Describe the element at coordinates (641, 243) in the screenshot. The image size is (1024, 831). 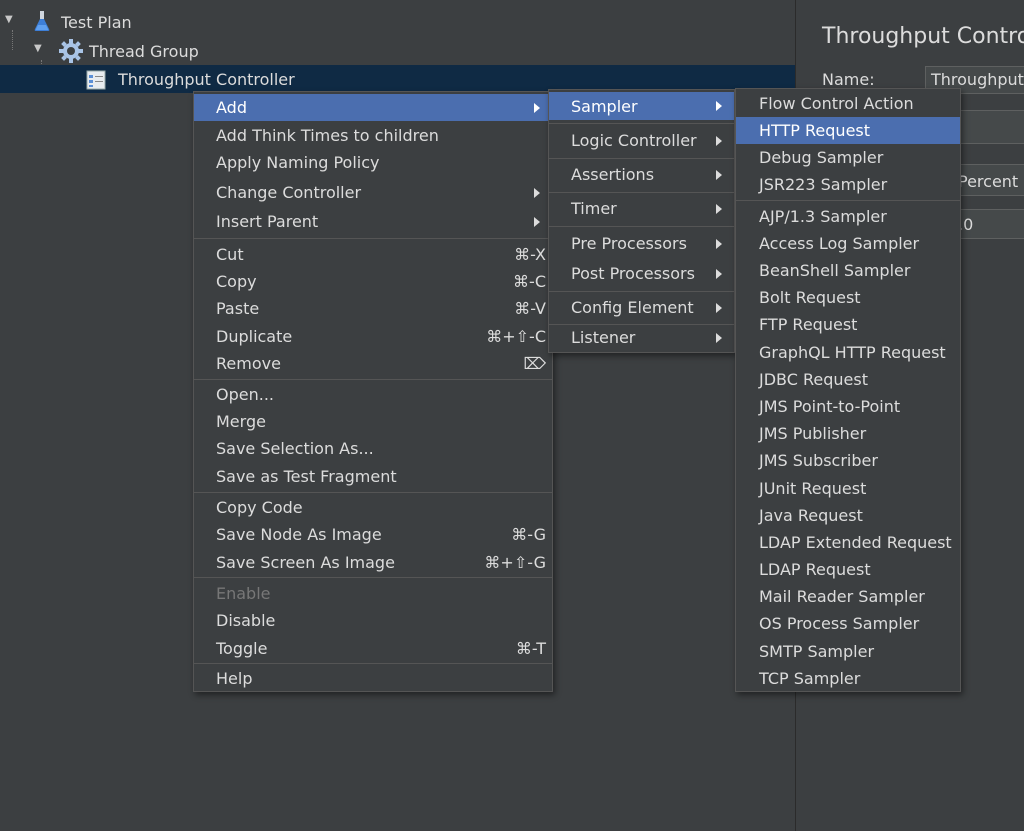
I see `menu-item-pre-processors: Pre Processors` at that location.